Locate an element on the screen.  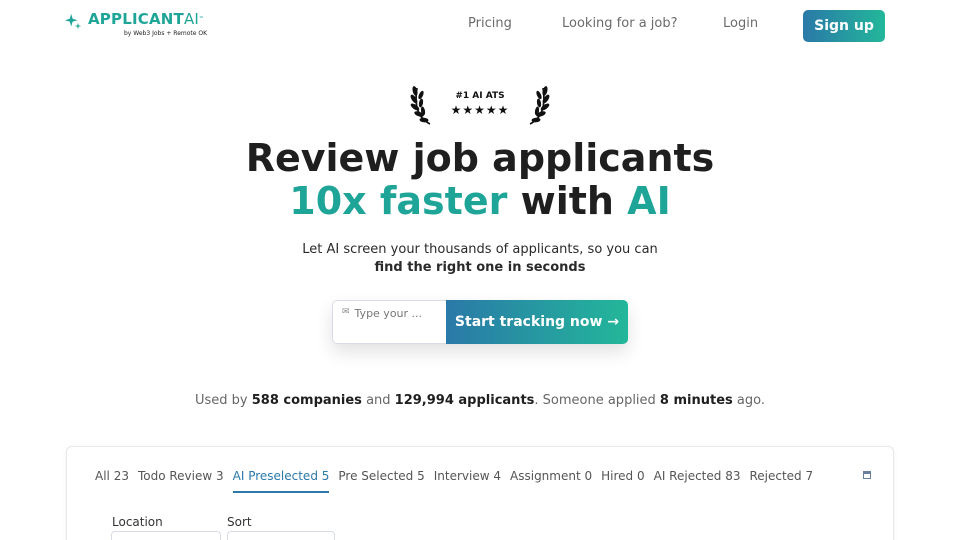
tab-interview: Interview 4 is located at coordinates (467, 481).